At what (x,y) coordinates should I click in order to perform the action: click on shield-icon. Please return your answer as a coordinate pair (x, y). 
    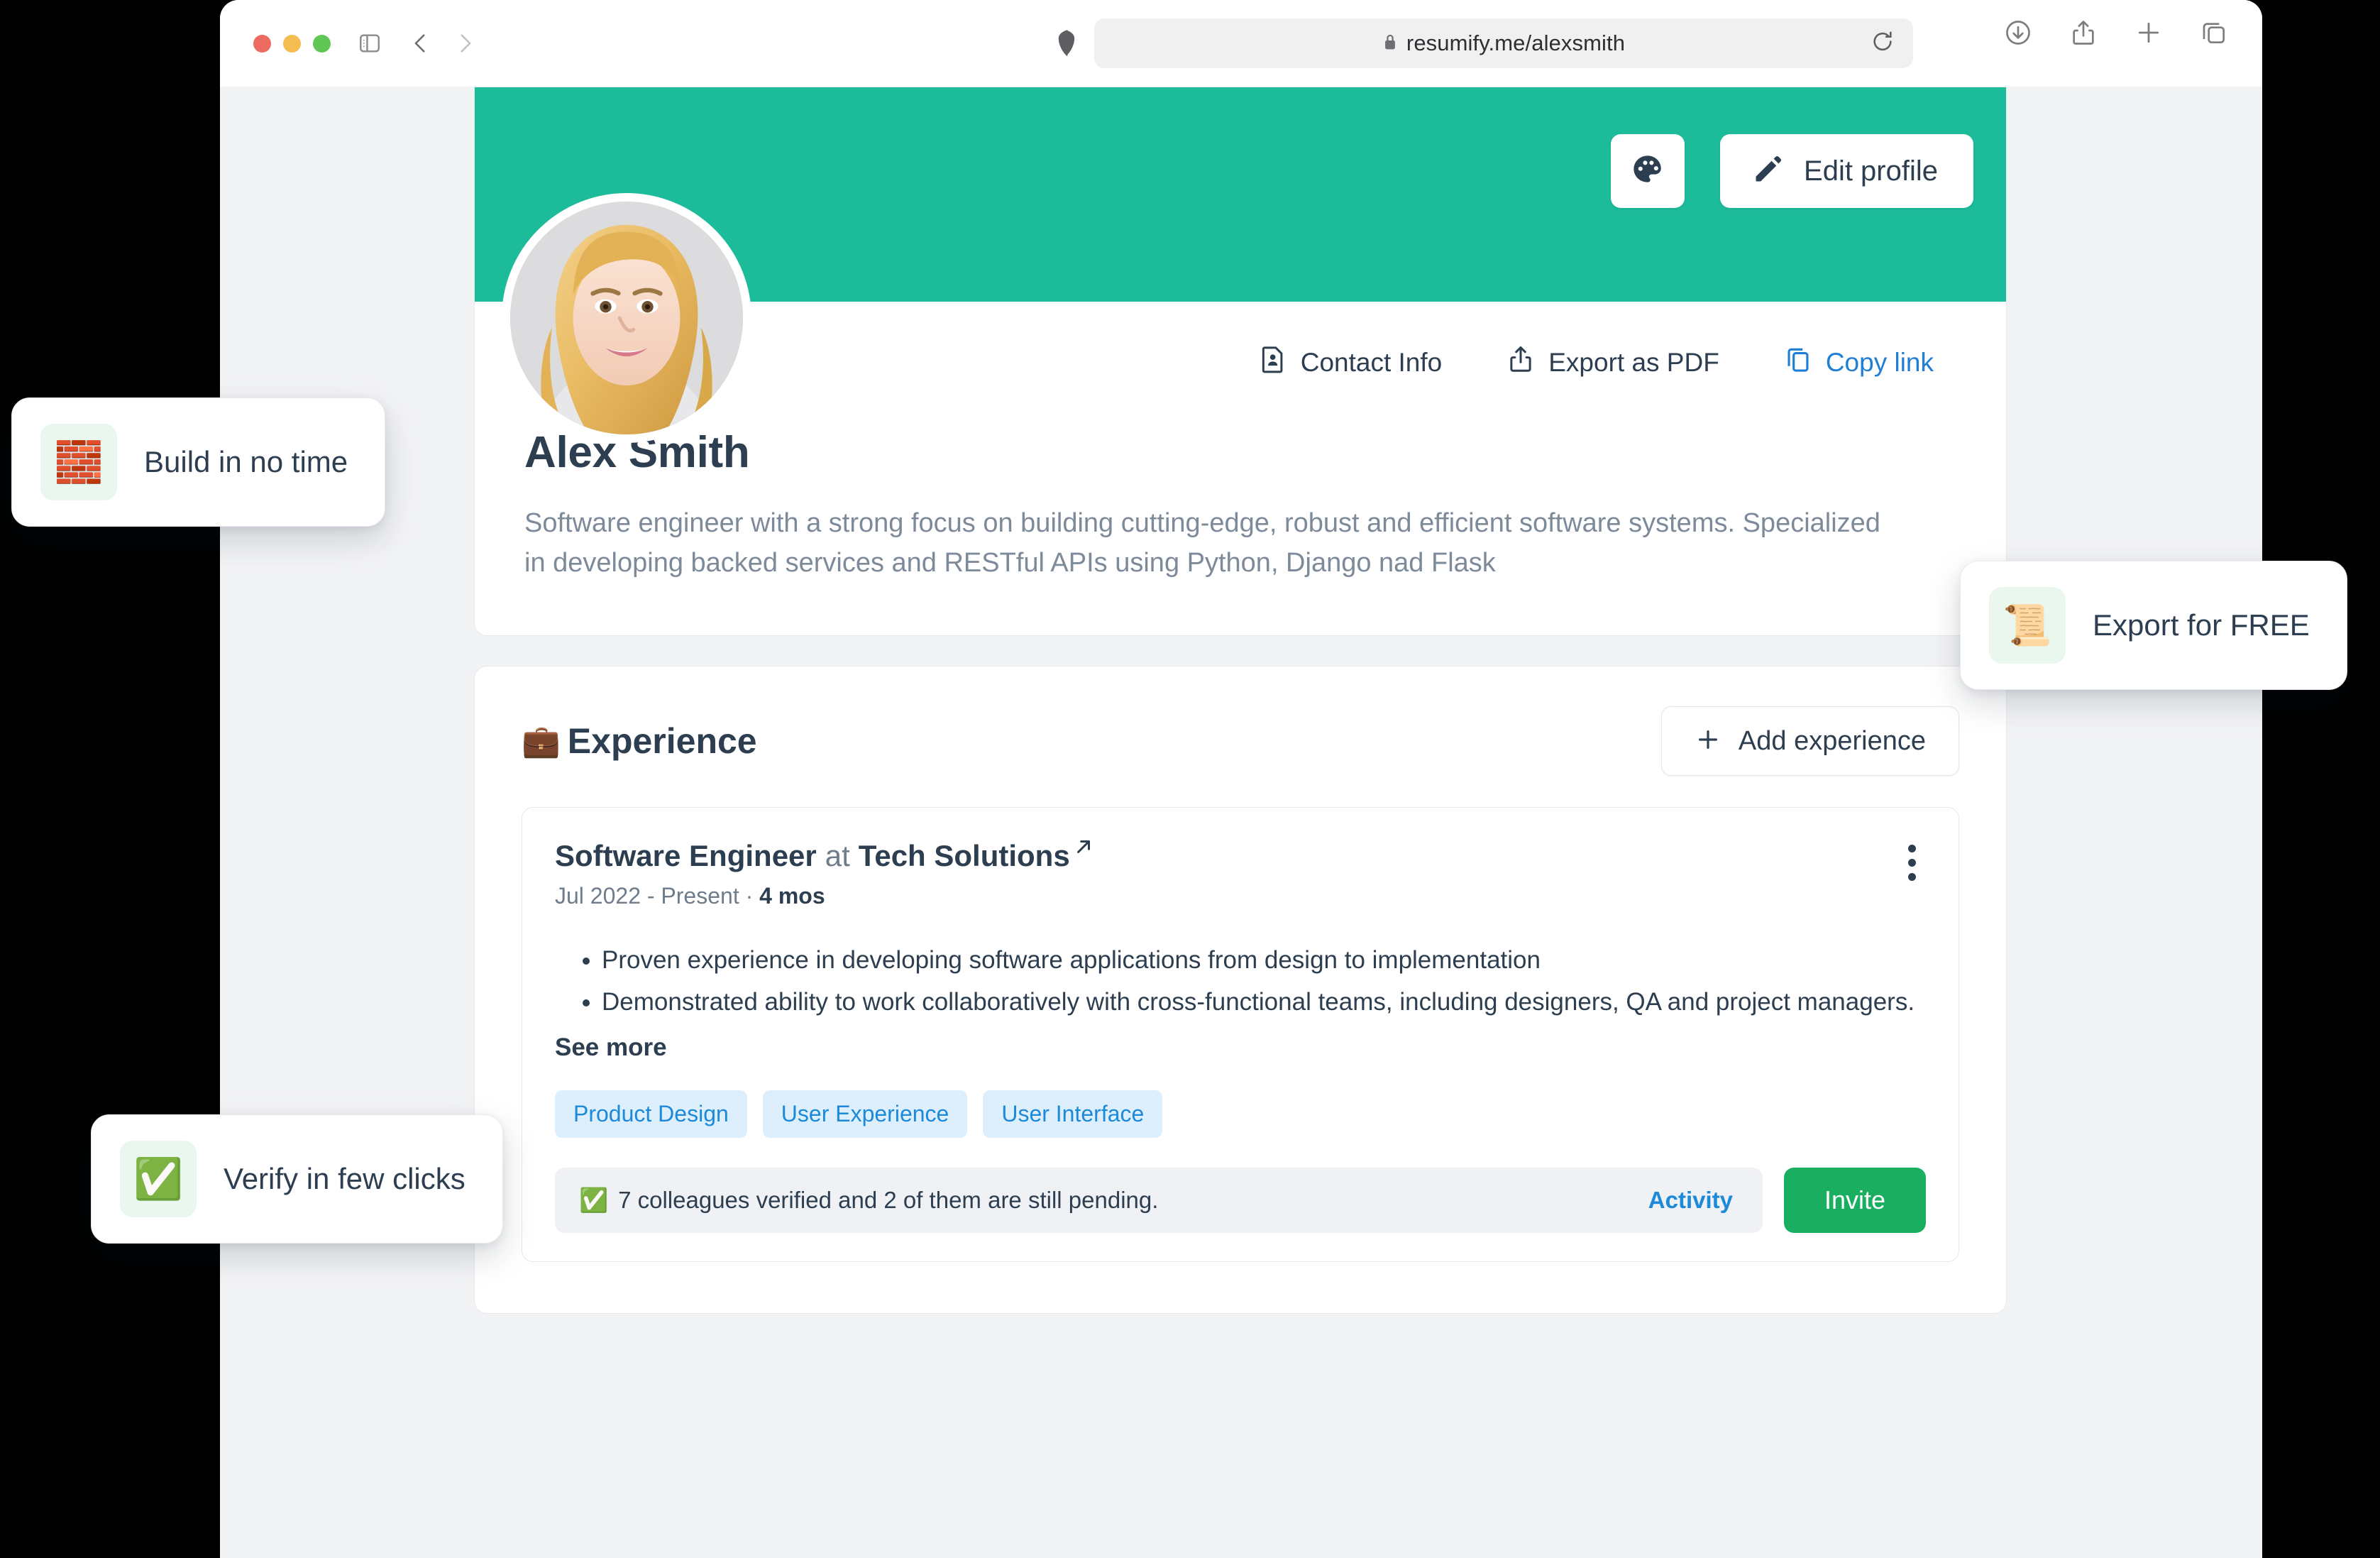
    Looking at the image, I should click on (1066, 43).